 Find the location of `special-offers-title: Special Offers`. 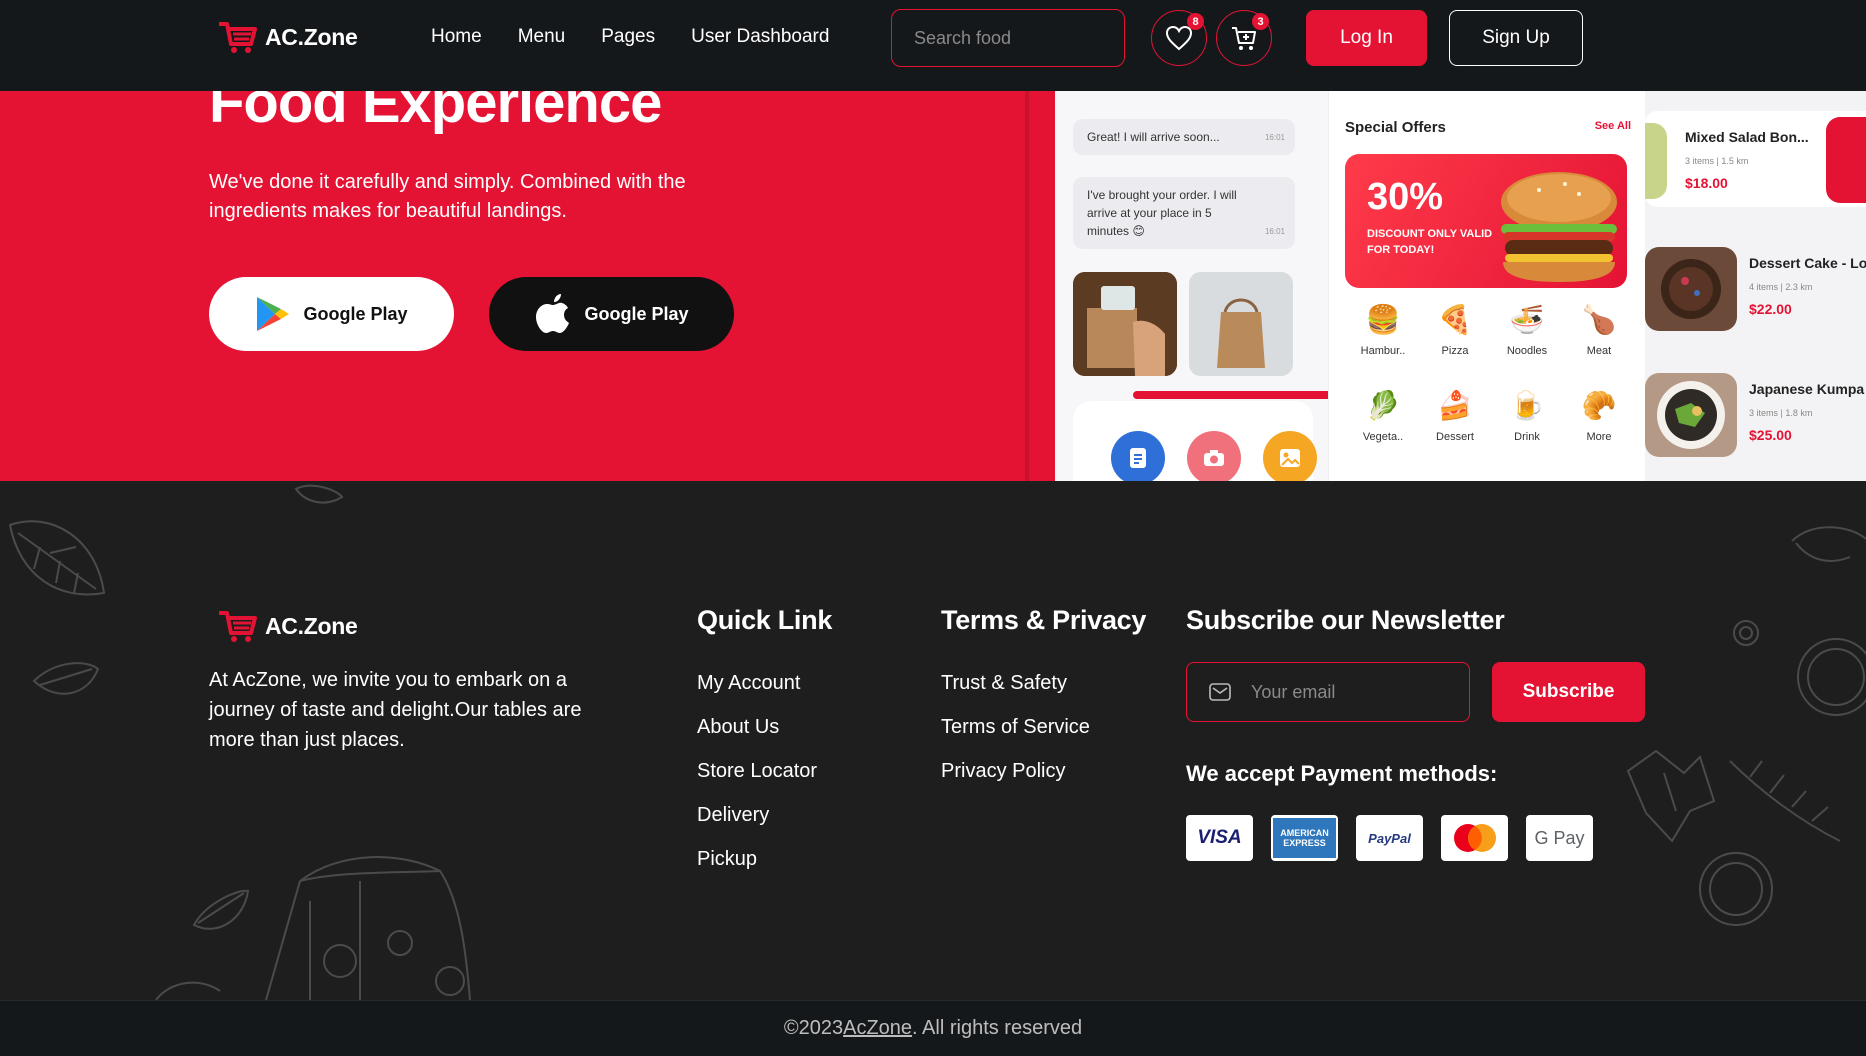

special-offers-title: Special Offers is located at coordinates (1395, 127).